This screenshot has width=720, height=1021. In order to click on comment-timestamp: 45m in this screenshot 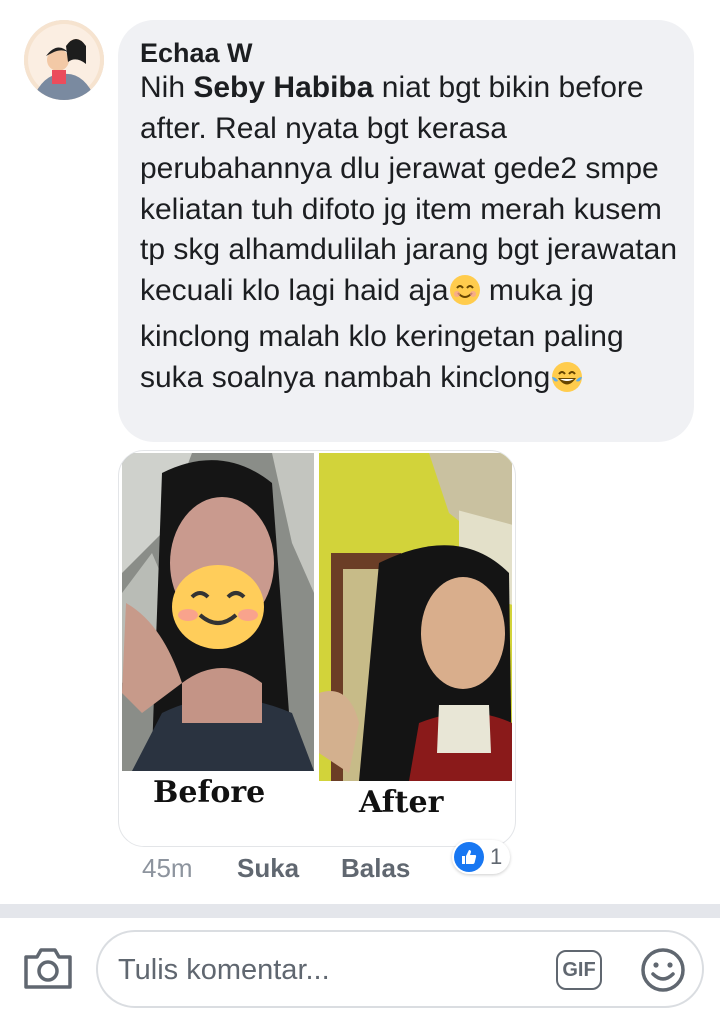, I will do `click(167, 868)`.